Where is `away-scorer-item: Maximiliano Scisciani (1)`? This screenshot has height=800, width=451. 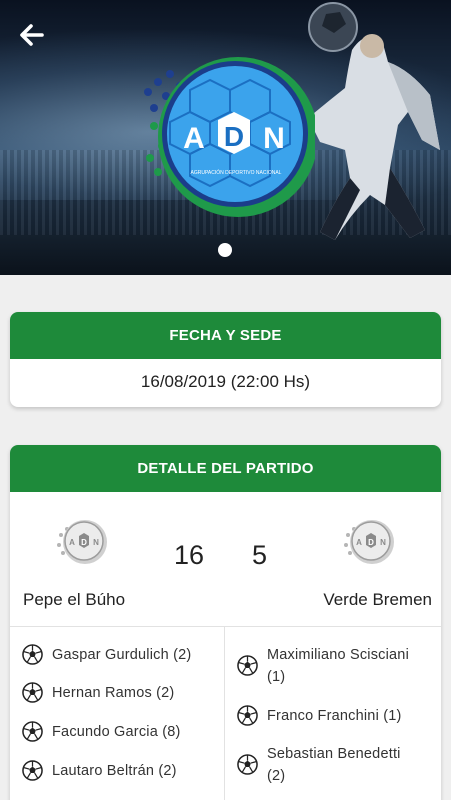 away-scorer-item: Maximiliano Scisciani (1) is located at coordinates (323, 666).